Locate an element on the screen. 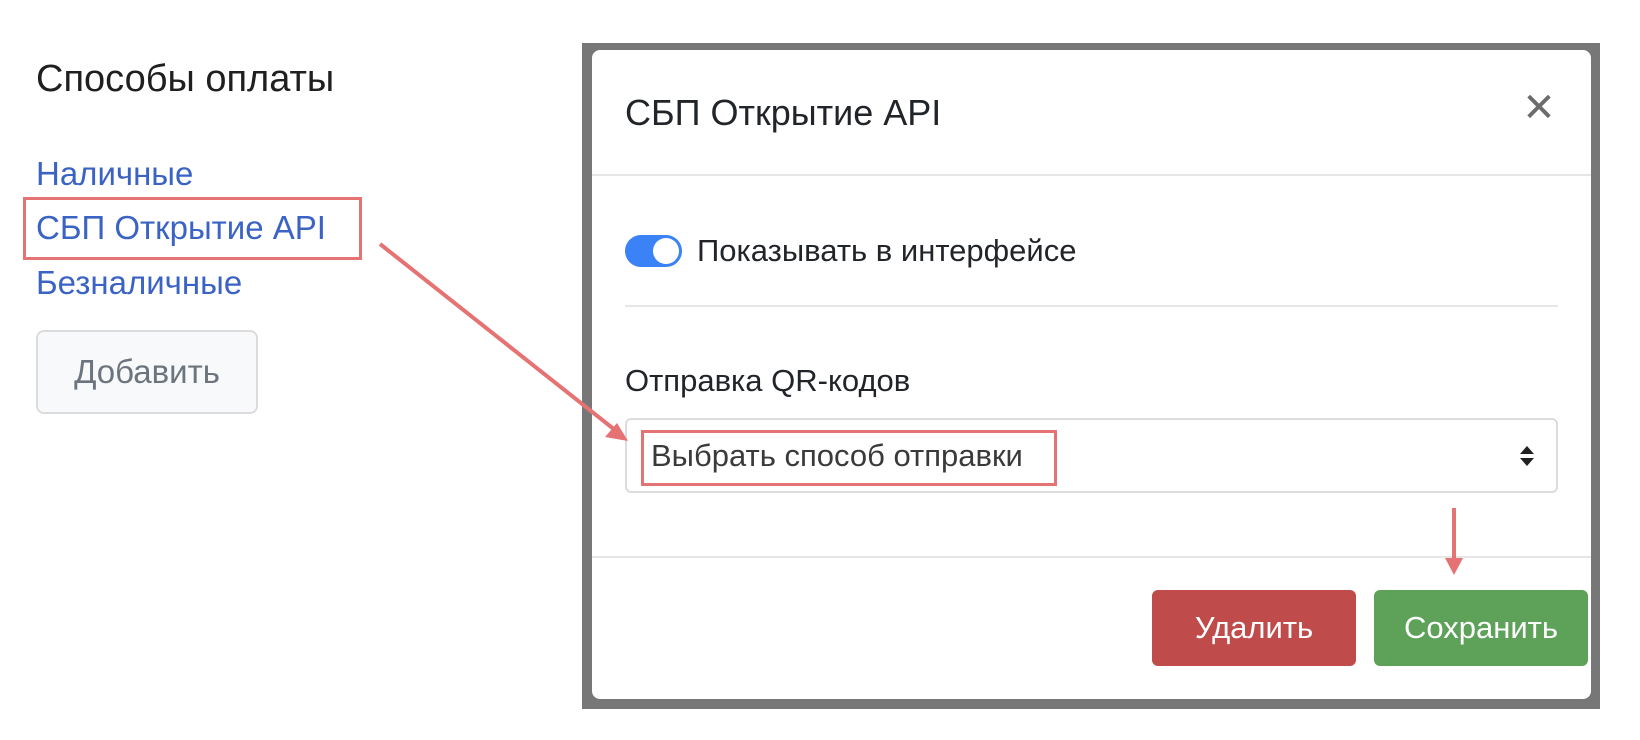 The width and height of the screenshot is (1640, 740). highlight-box-sbp-link is located at coordinates (192, 228).